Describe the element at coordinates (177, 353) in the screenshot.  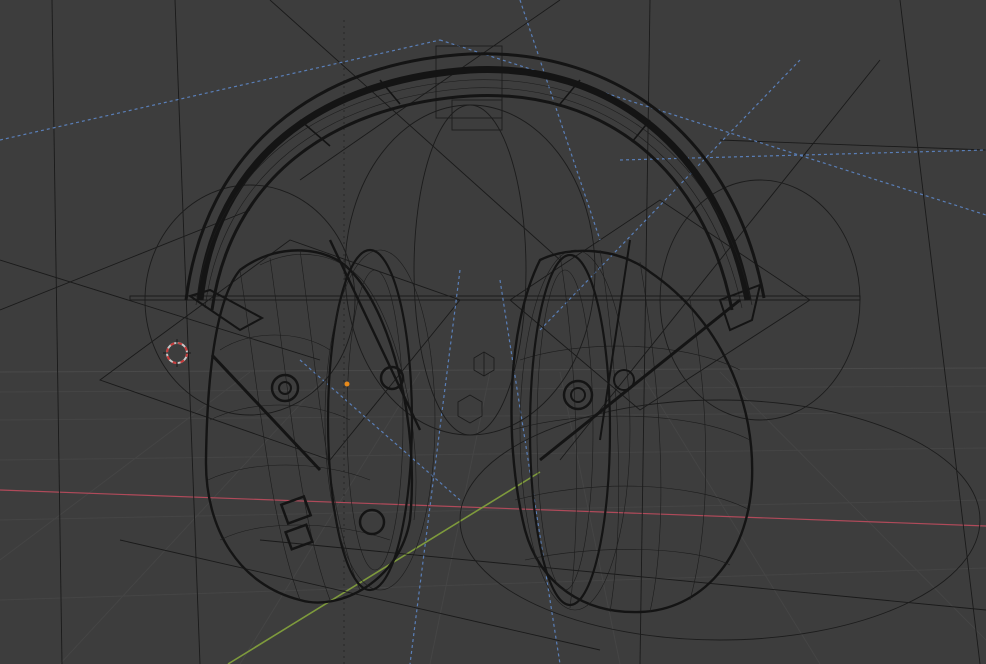
I see `3d-cursor-icon` at that location.